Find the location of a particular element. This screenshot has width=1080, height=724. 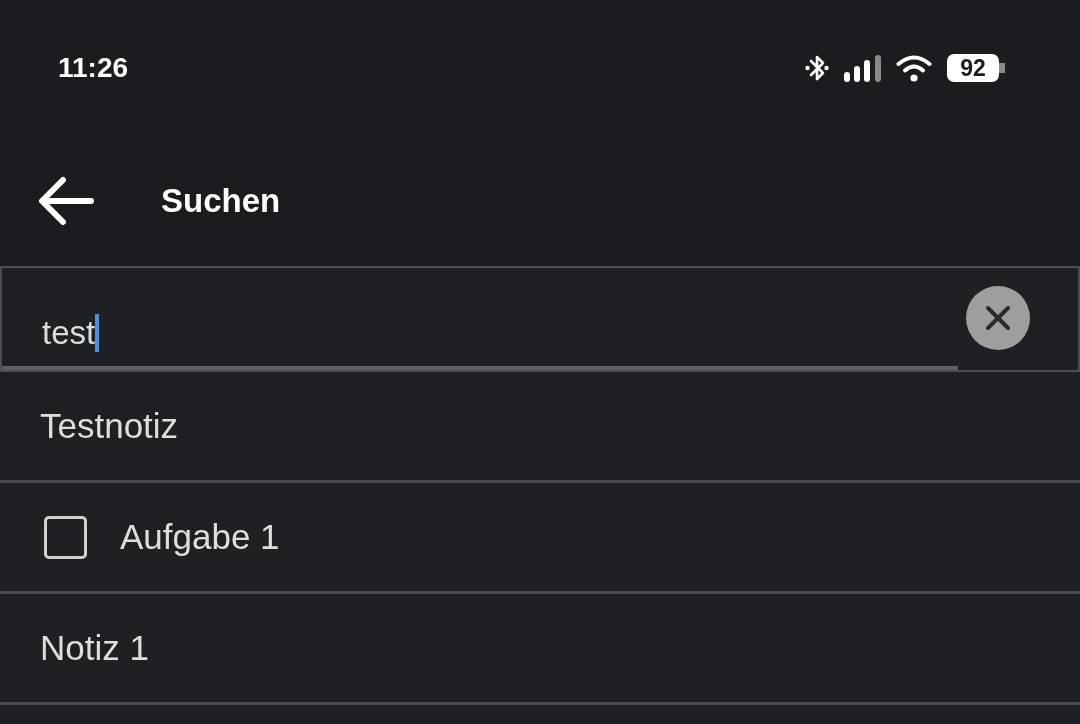

signal-icon is located at coordinates (862, 68).